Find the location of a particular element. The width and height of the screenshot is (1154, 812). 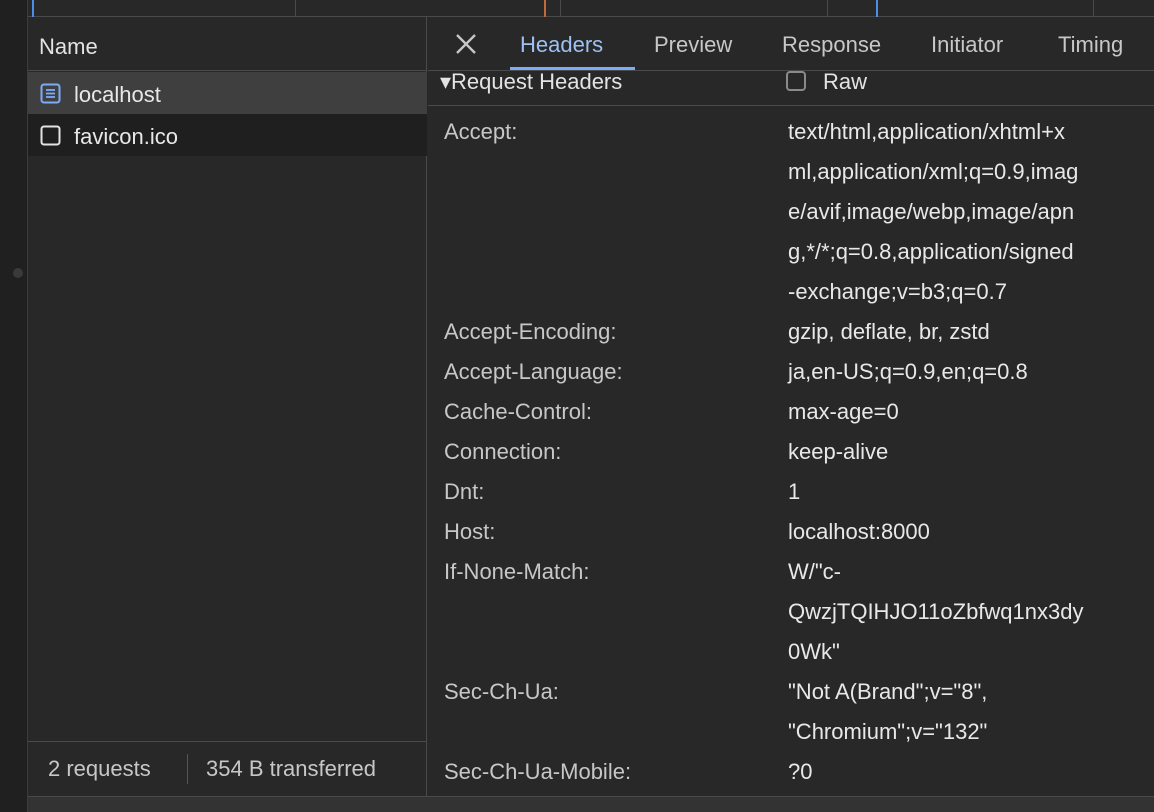

header-key: Sec-Ch-Ua: is located at coordinates (501, 691).